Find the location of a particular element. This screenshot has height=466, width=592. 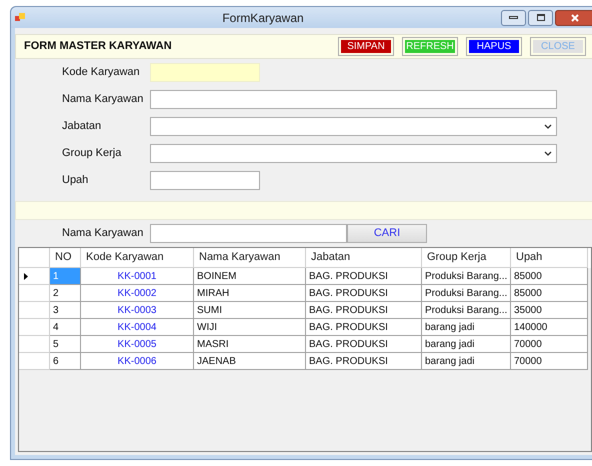

search-label: Nama Karyawan is located at coordinates (103, 234).